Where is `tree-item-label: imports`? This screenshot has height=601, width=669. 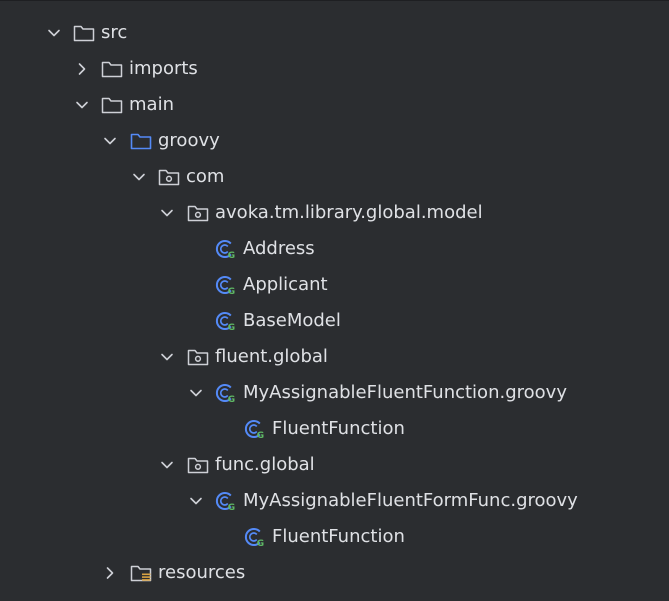
tree-item-label: imports is located at coordinates (163, 68).